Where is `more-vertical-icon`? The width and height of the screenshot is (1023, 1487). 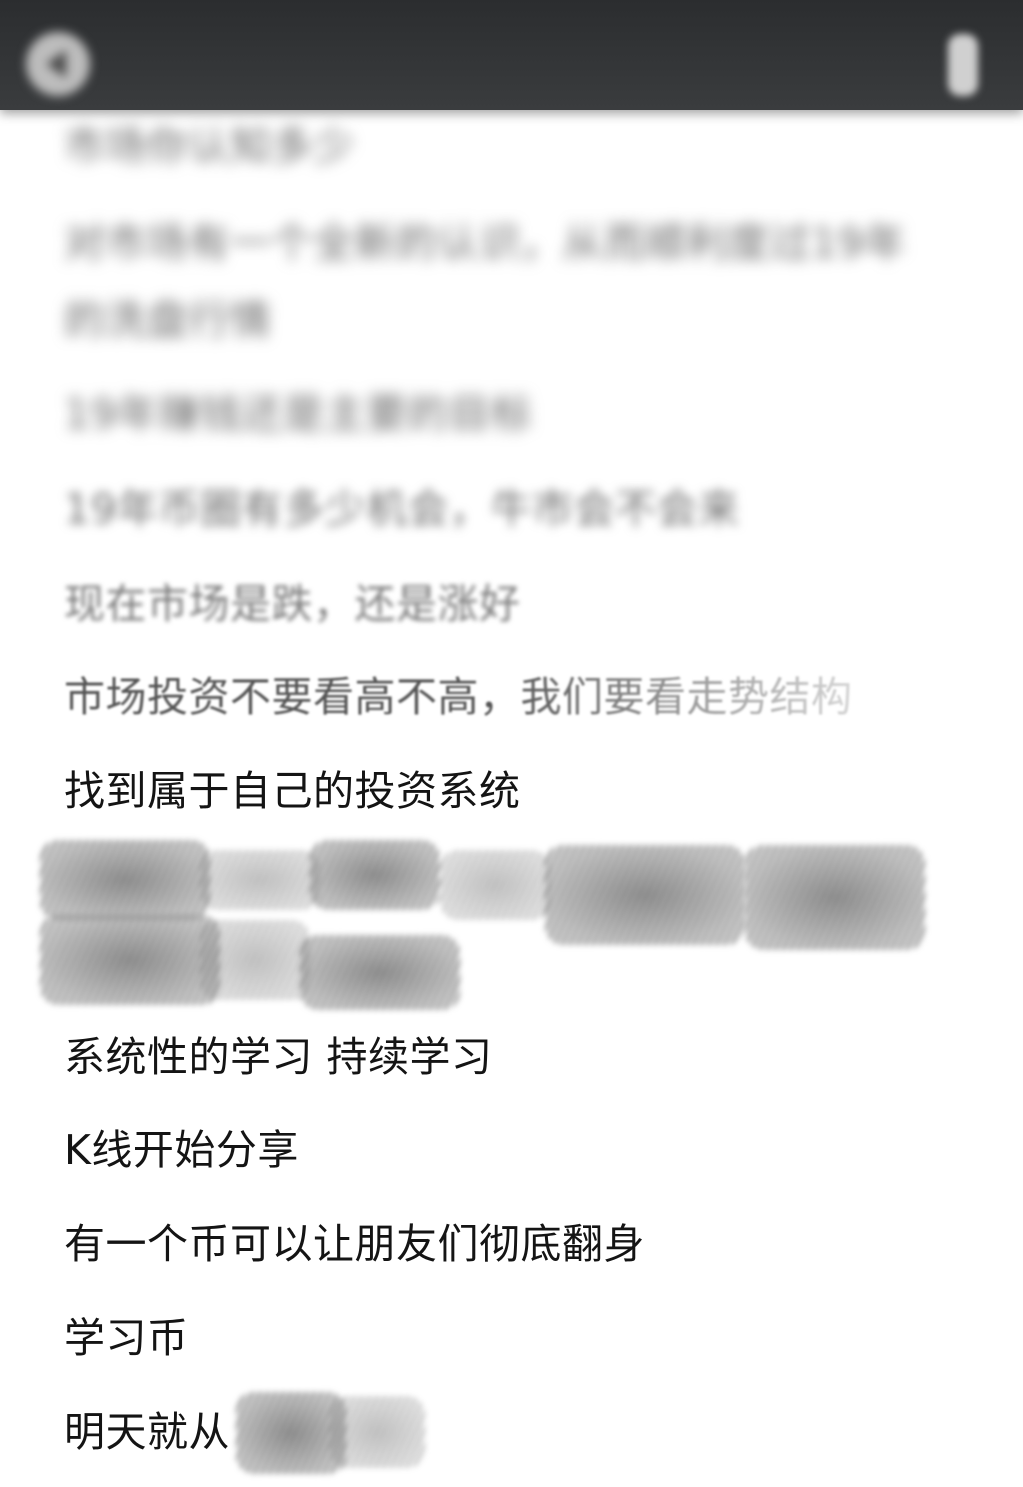
more-vertical-icon is located at coordinates (963, 65).